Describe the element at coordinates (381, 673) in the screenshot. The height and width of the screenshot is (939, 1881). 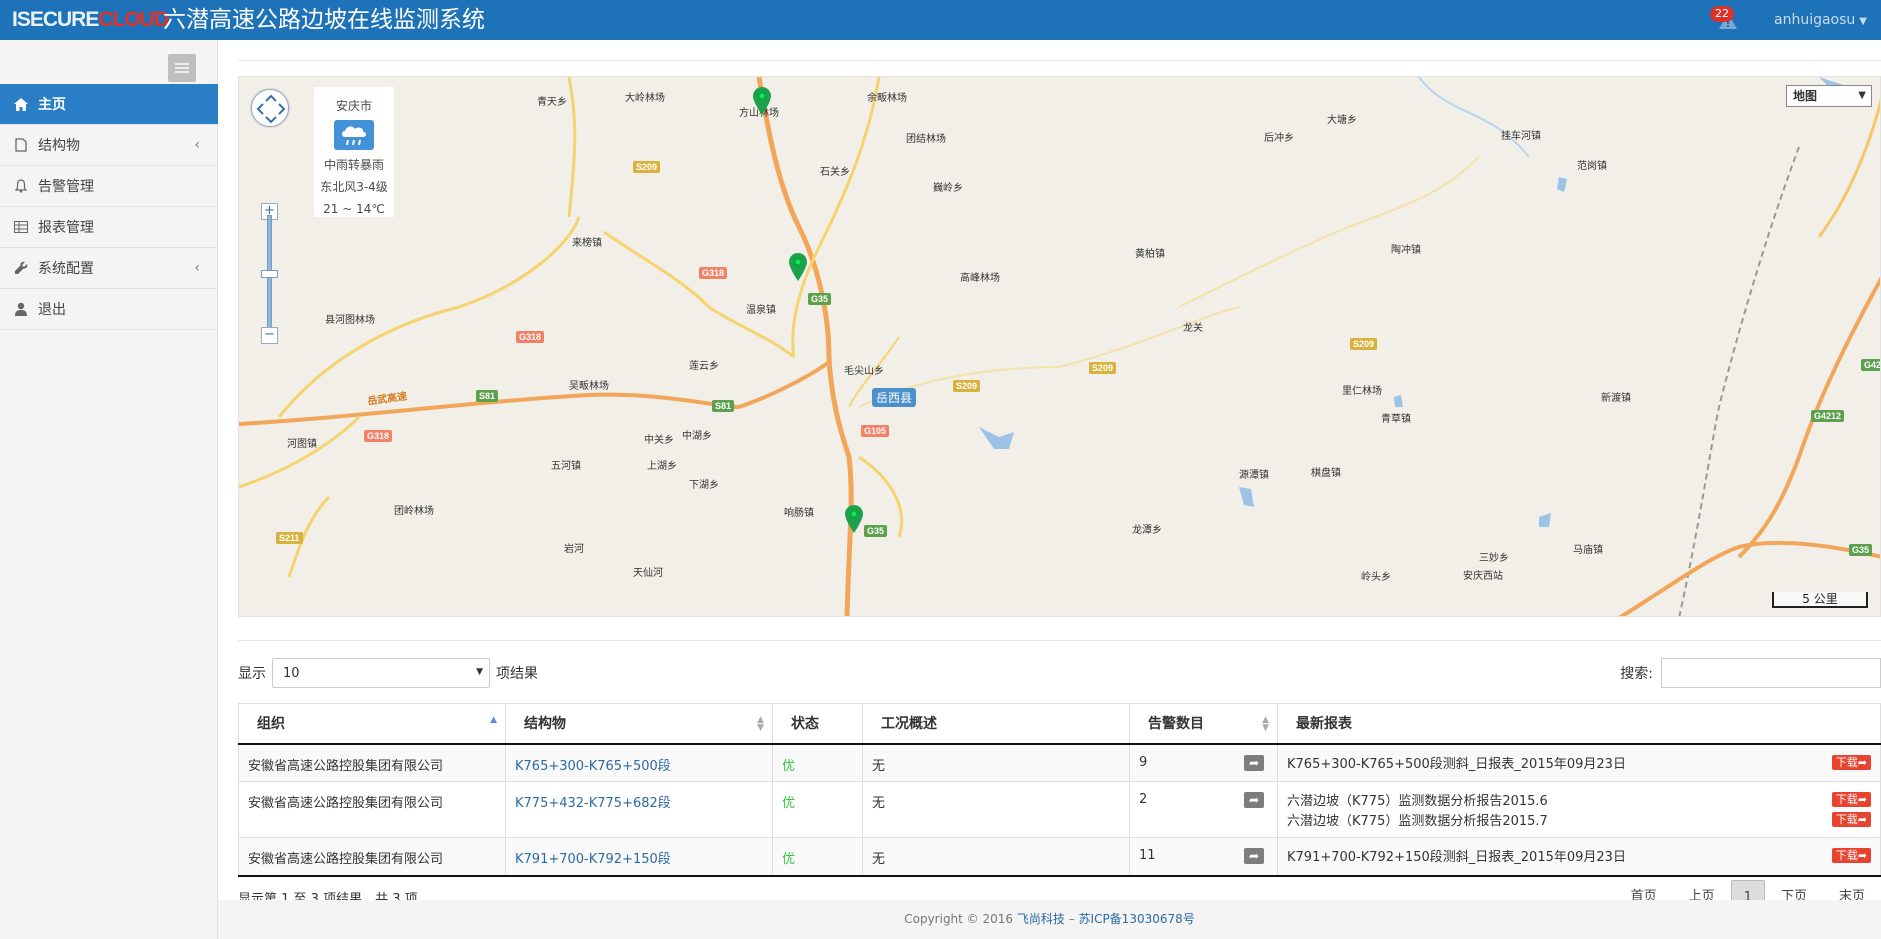
I see `page-length-select: 10 ▼` at that location.